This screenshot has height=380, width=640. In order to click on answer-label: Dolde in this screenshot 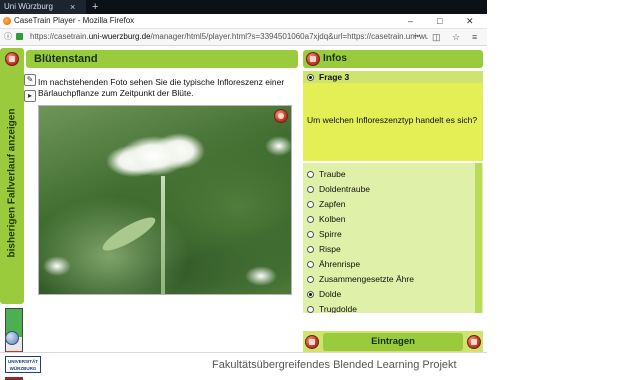, I will do `click(330, 294)`.